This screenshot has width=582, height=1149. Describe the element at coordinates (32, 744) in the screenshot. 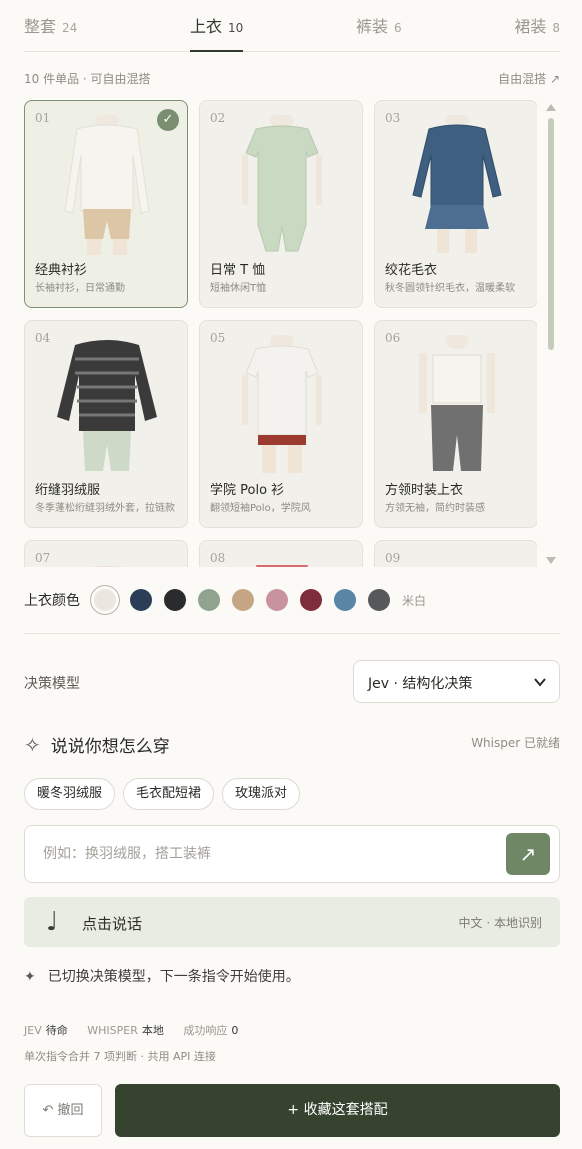

I see `sparkle-icon: ✧` at that location.